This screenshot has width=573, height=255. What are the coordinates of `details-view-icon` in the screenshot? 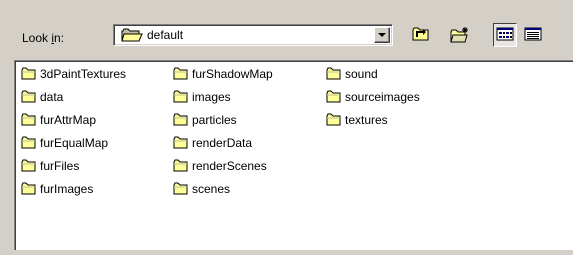 It's located at (533, 34).